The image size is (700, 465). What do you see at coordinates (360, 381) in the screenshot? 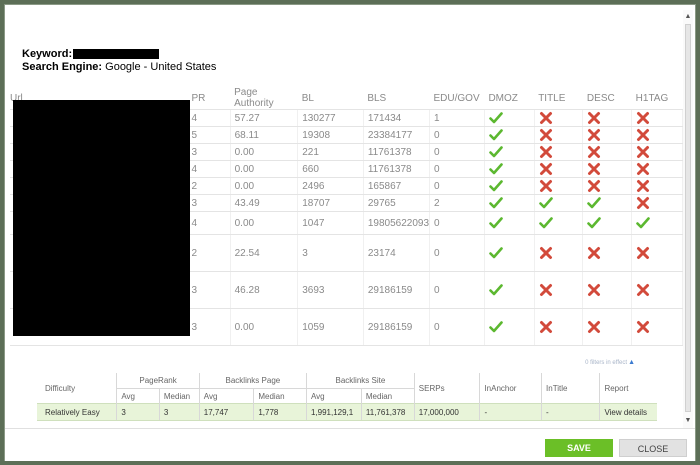
I see `summary-col-backlinks-site: Backlinks Site` at bounding box center [360, 381].